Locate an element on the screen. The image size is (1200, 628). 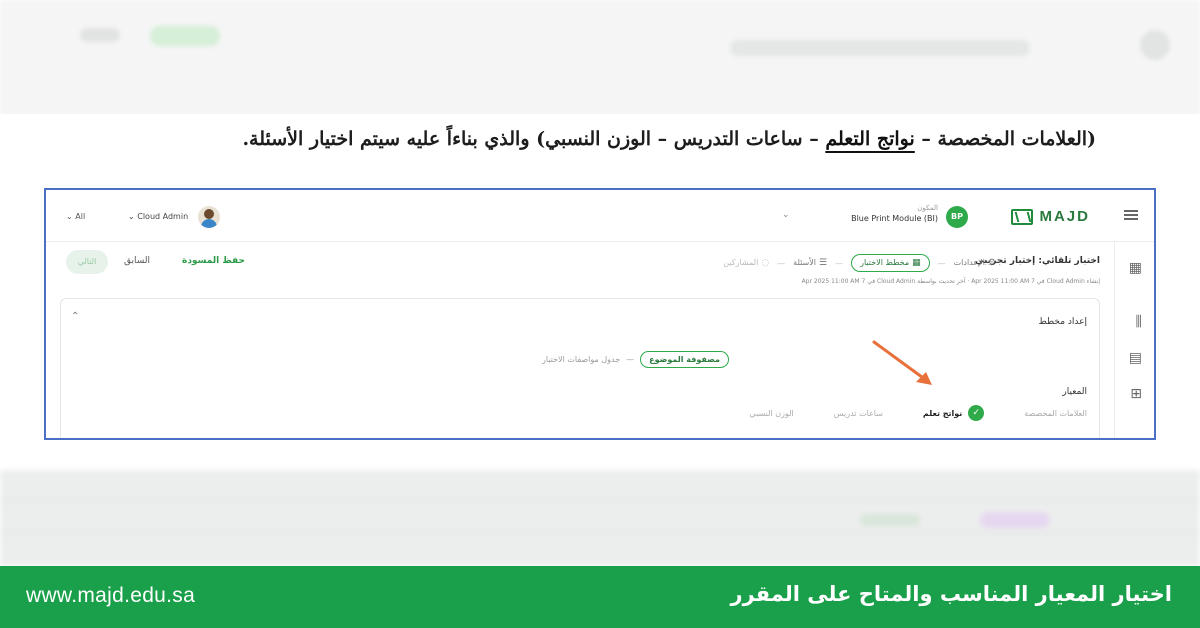
step-participants: ◌المشاركين is located at coordinates (746, 263).